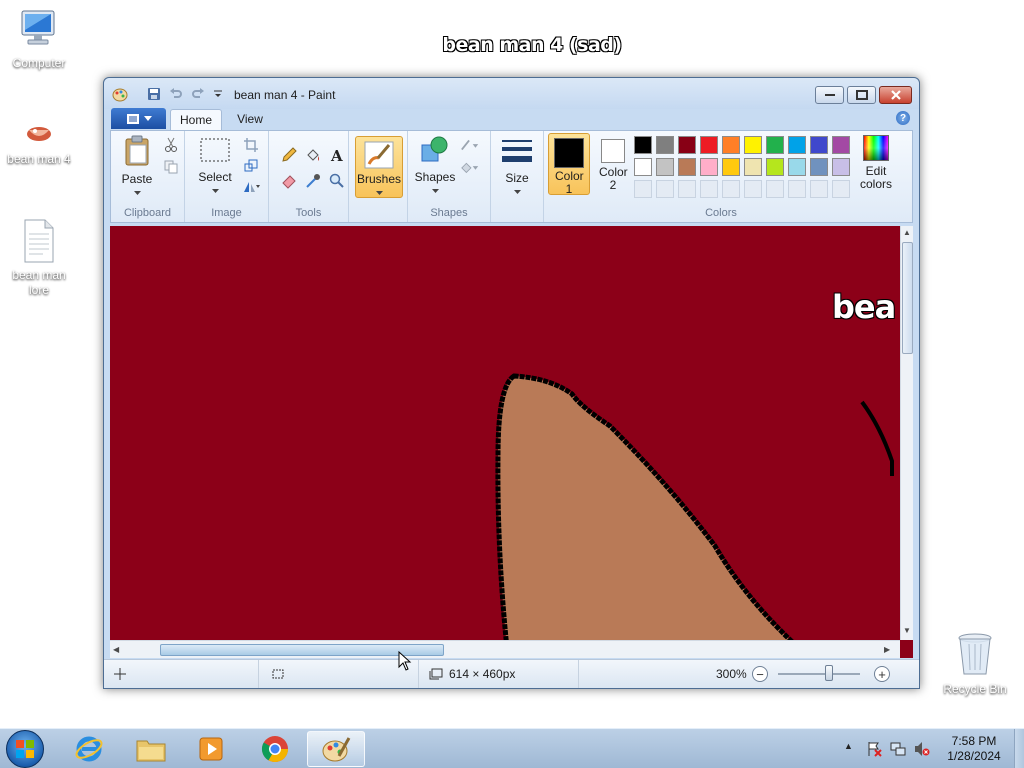 This screenshot has height=768, width=1024. What do you see at coordinates (379, 167) in the screenshot?
I see `brushes-button: Brushes` at bounding box center [379, 167].